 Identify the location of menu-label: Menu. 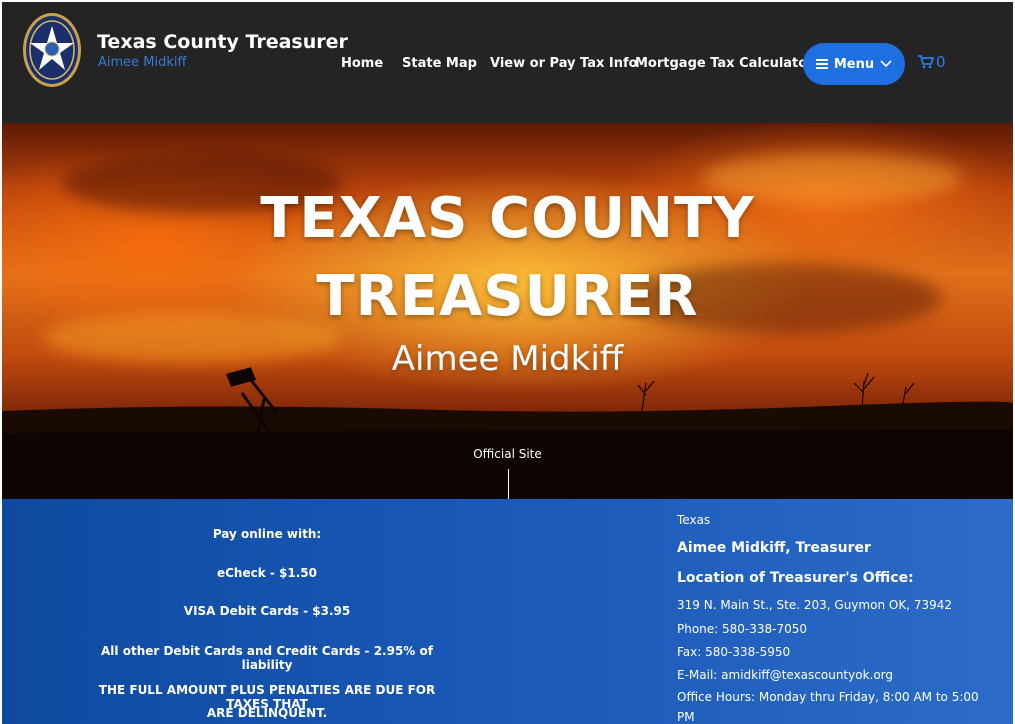
(854, 64).